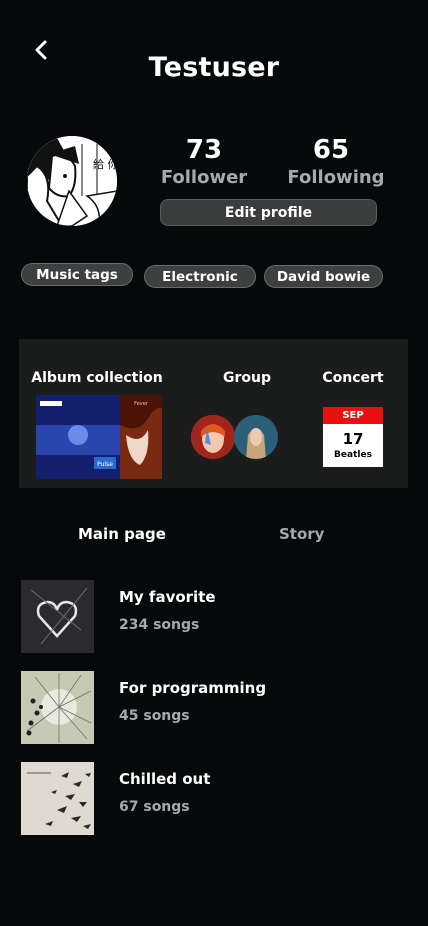 This screenshot has height=926, width=428. What do you see at coordinates (154, 716) in the screenshot?
I see `playlist-count-2: 45 songs` at bounding box center [154, 716].